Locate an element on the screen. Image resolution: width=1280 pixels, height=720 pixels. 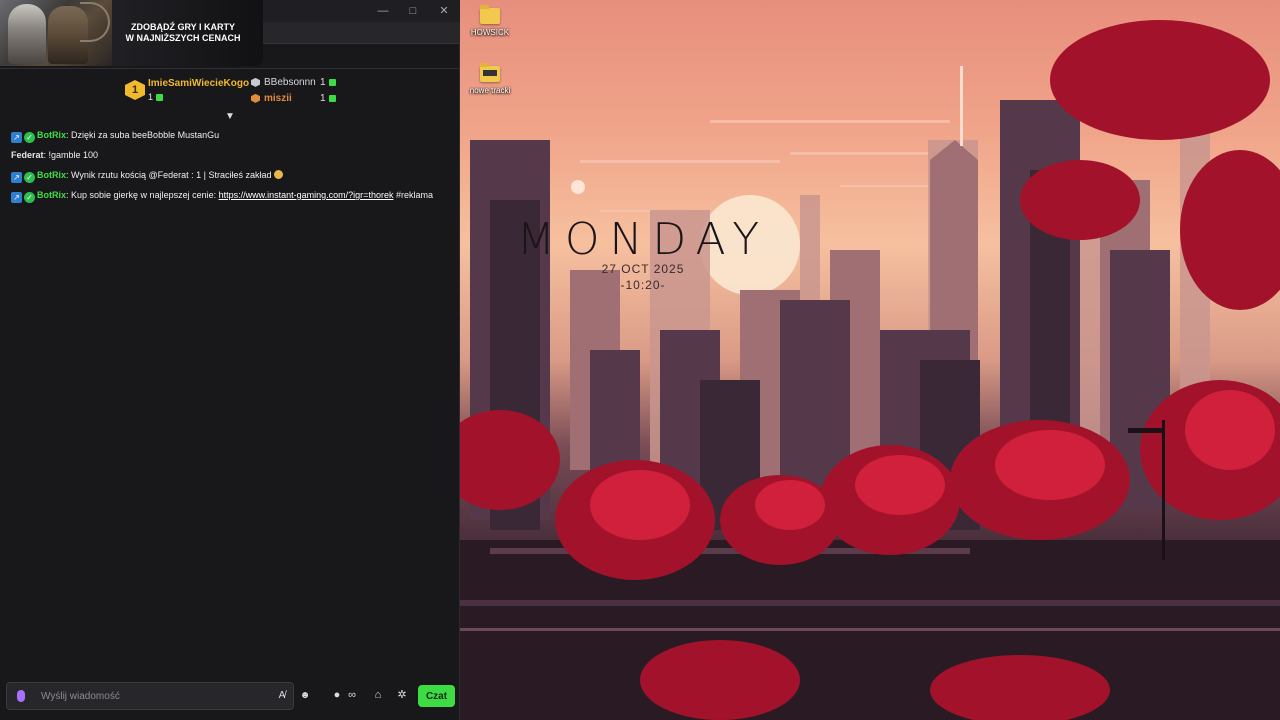
chat-message: Federat: !gamble 100 is located at coordinates (233, 158).